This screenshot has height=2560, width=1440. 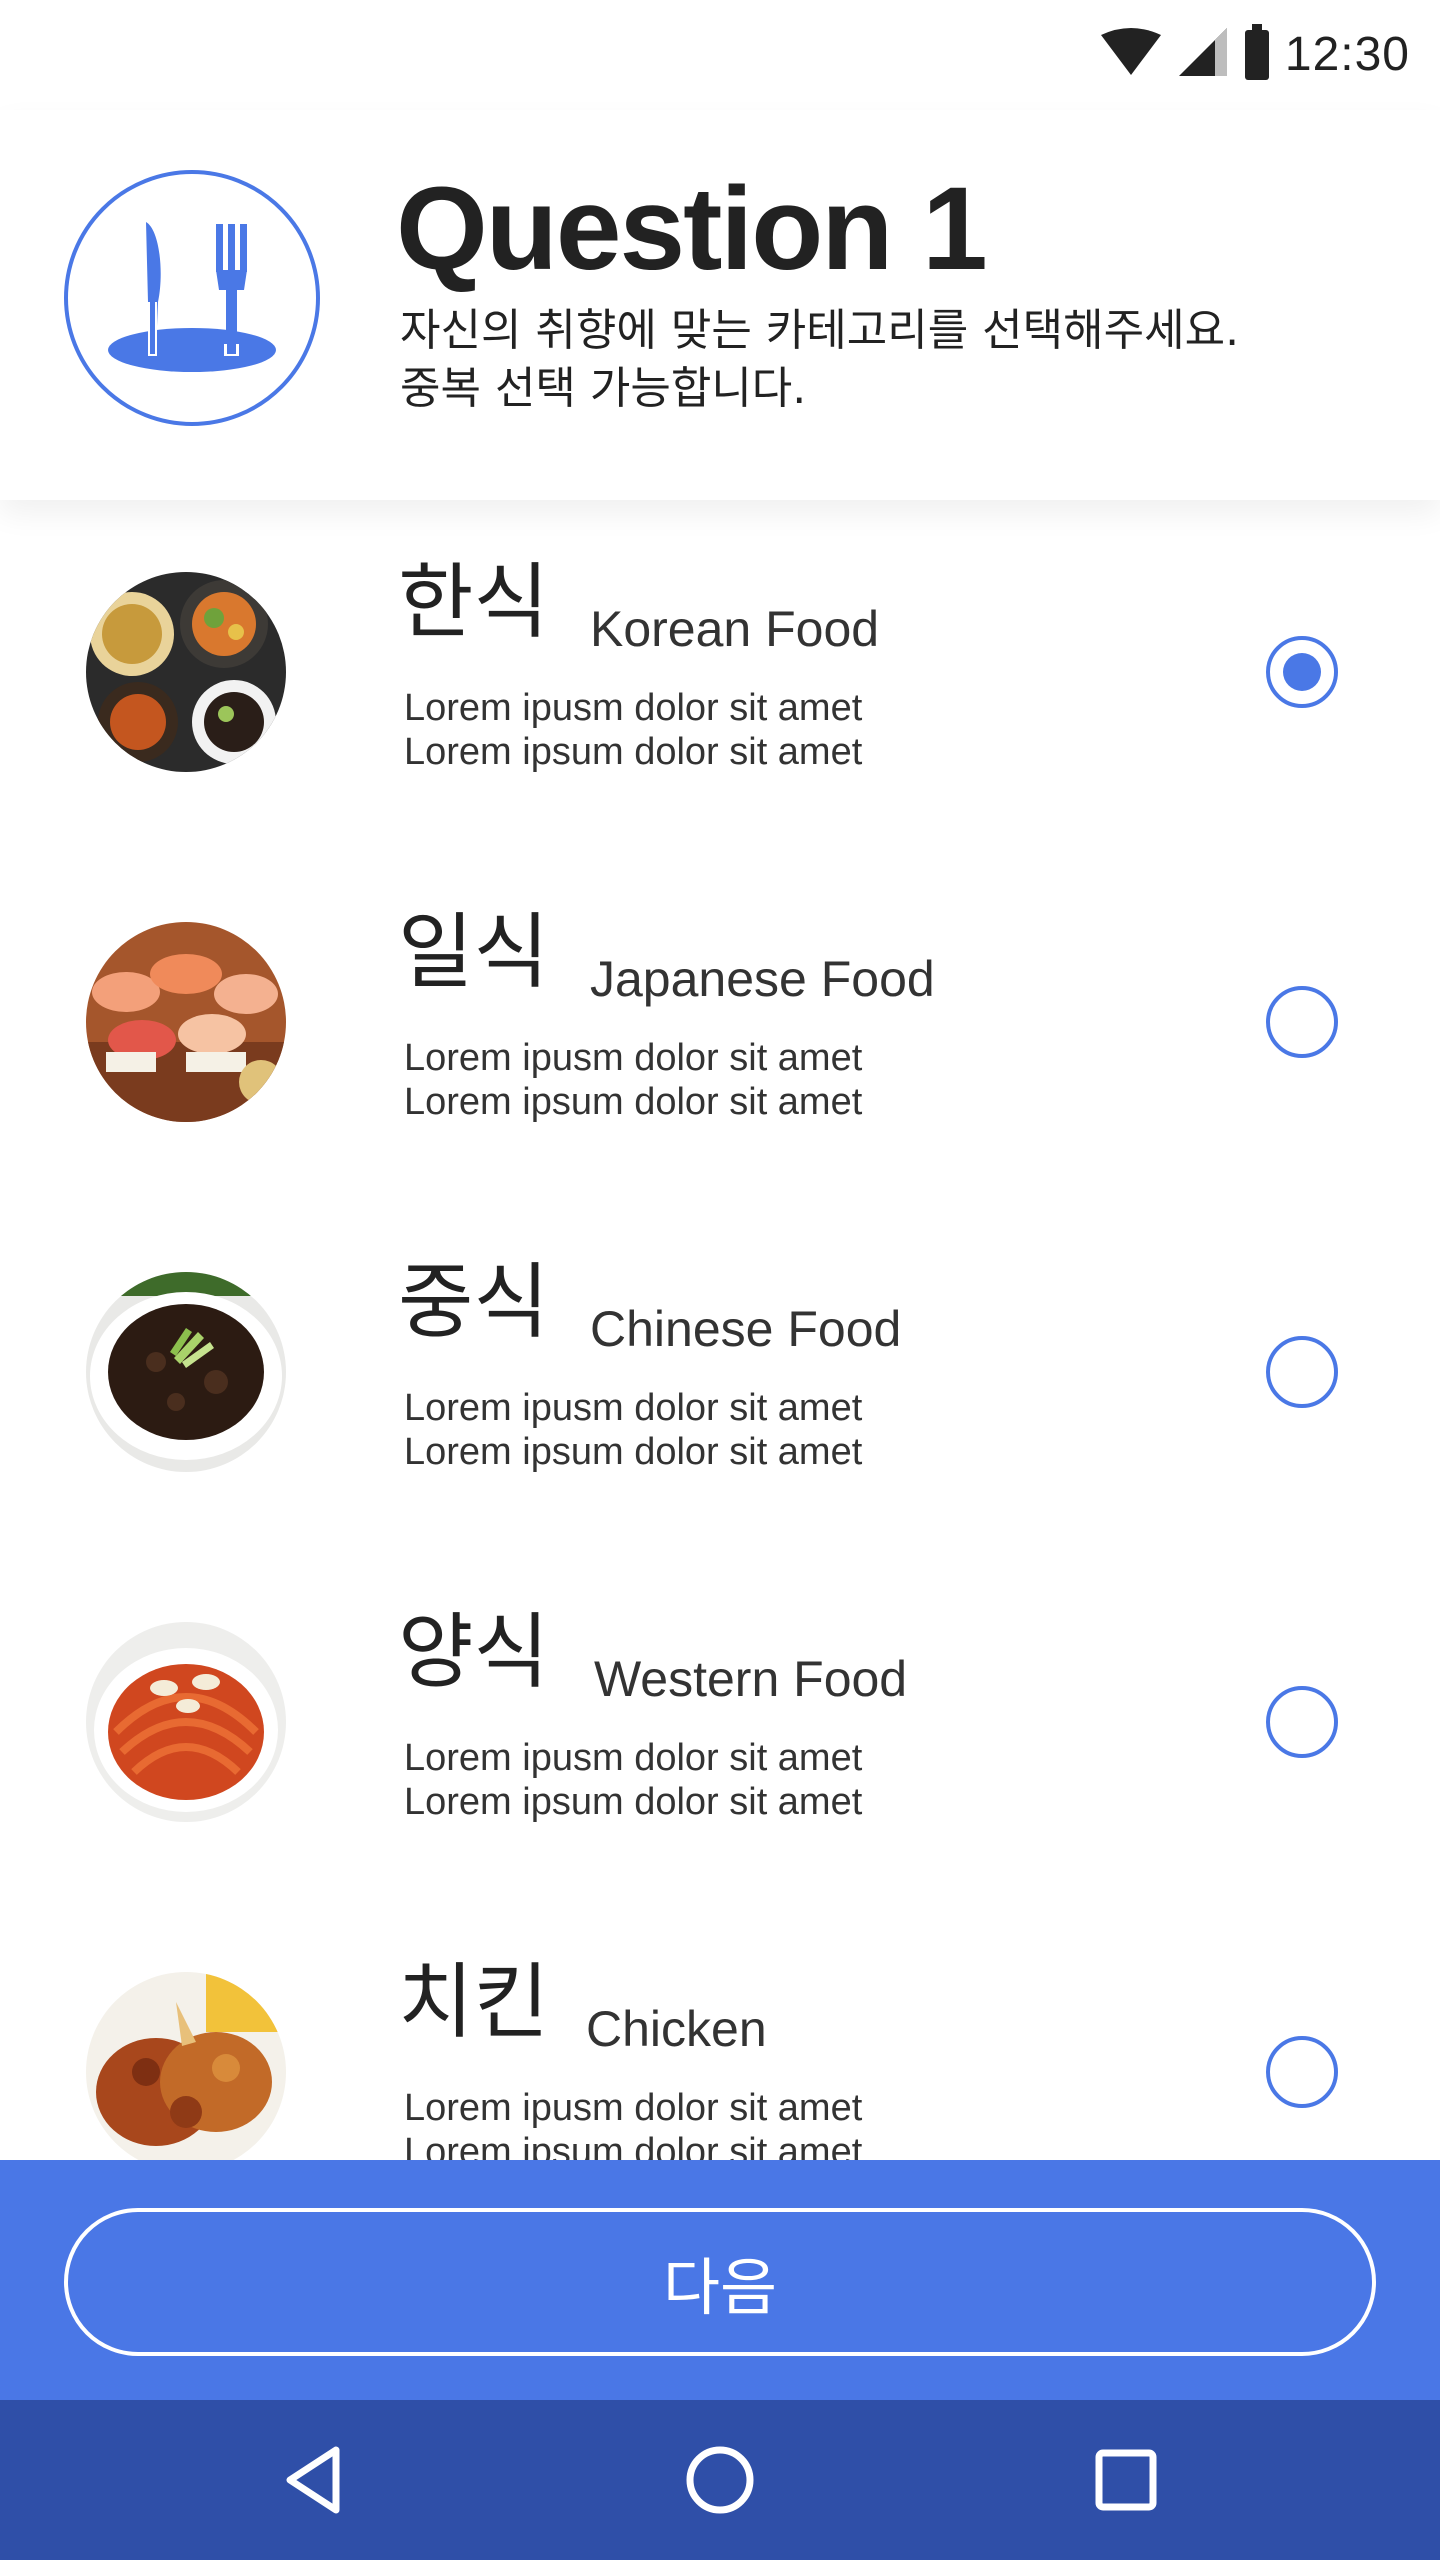 I want to click on status-icons: 12:30, so click(x=1254, y=54).